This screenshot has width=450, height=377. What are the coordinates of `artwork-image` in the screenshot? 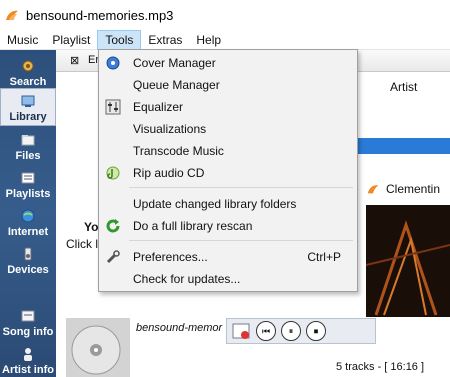 It's located at (408, 261).